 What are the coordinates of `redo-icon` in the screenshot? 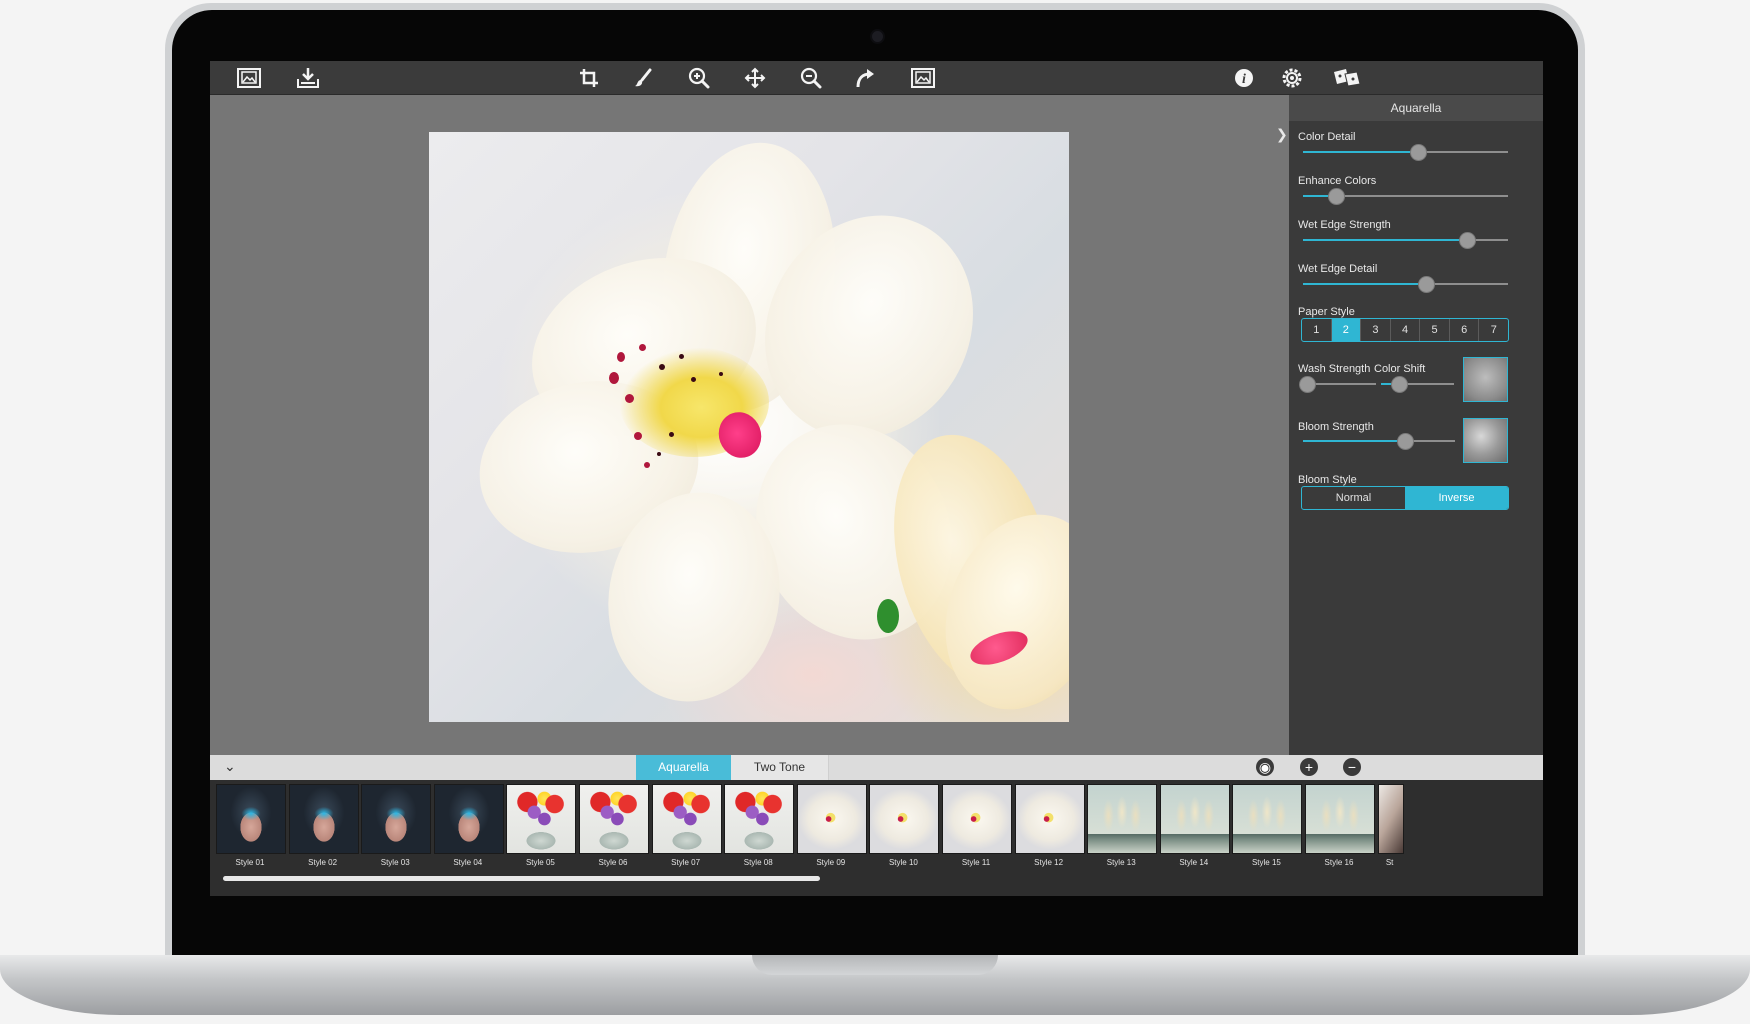 It's located at (866, 78).